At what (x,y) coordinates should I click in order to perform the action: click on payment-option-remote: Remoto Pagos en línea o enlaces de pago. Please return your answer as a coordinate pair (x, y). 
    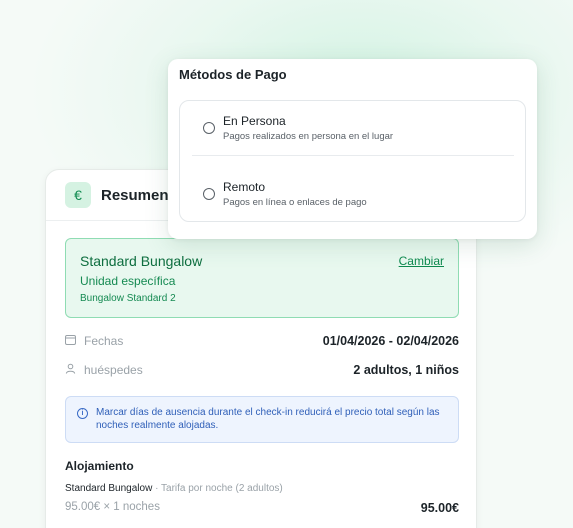
    Looking at the image, I should click on (352, 194).